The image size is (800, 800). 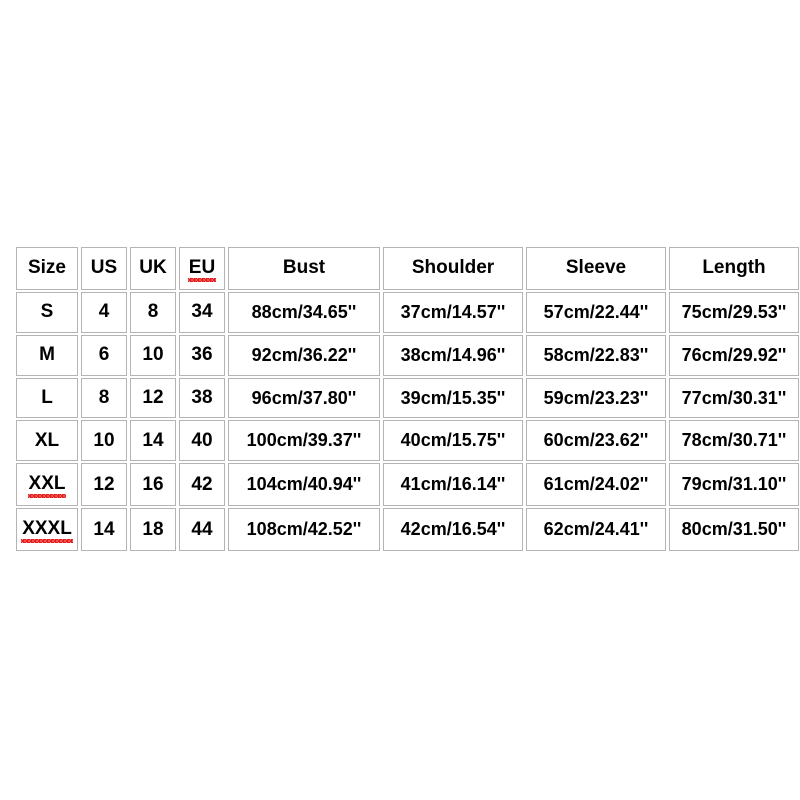 I want to click on cell-shoulder: 38cm/14.96'', so click(x=453, y=355).